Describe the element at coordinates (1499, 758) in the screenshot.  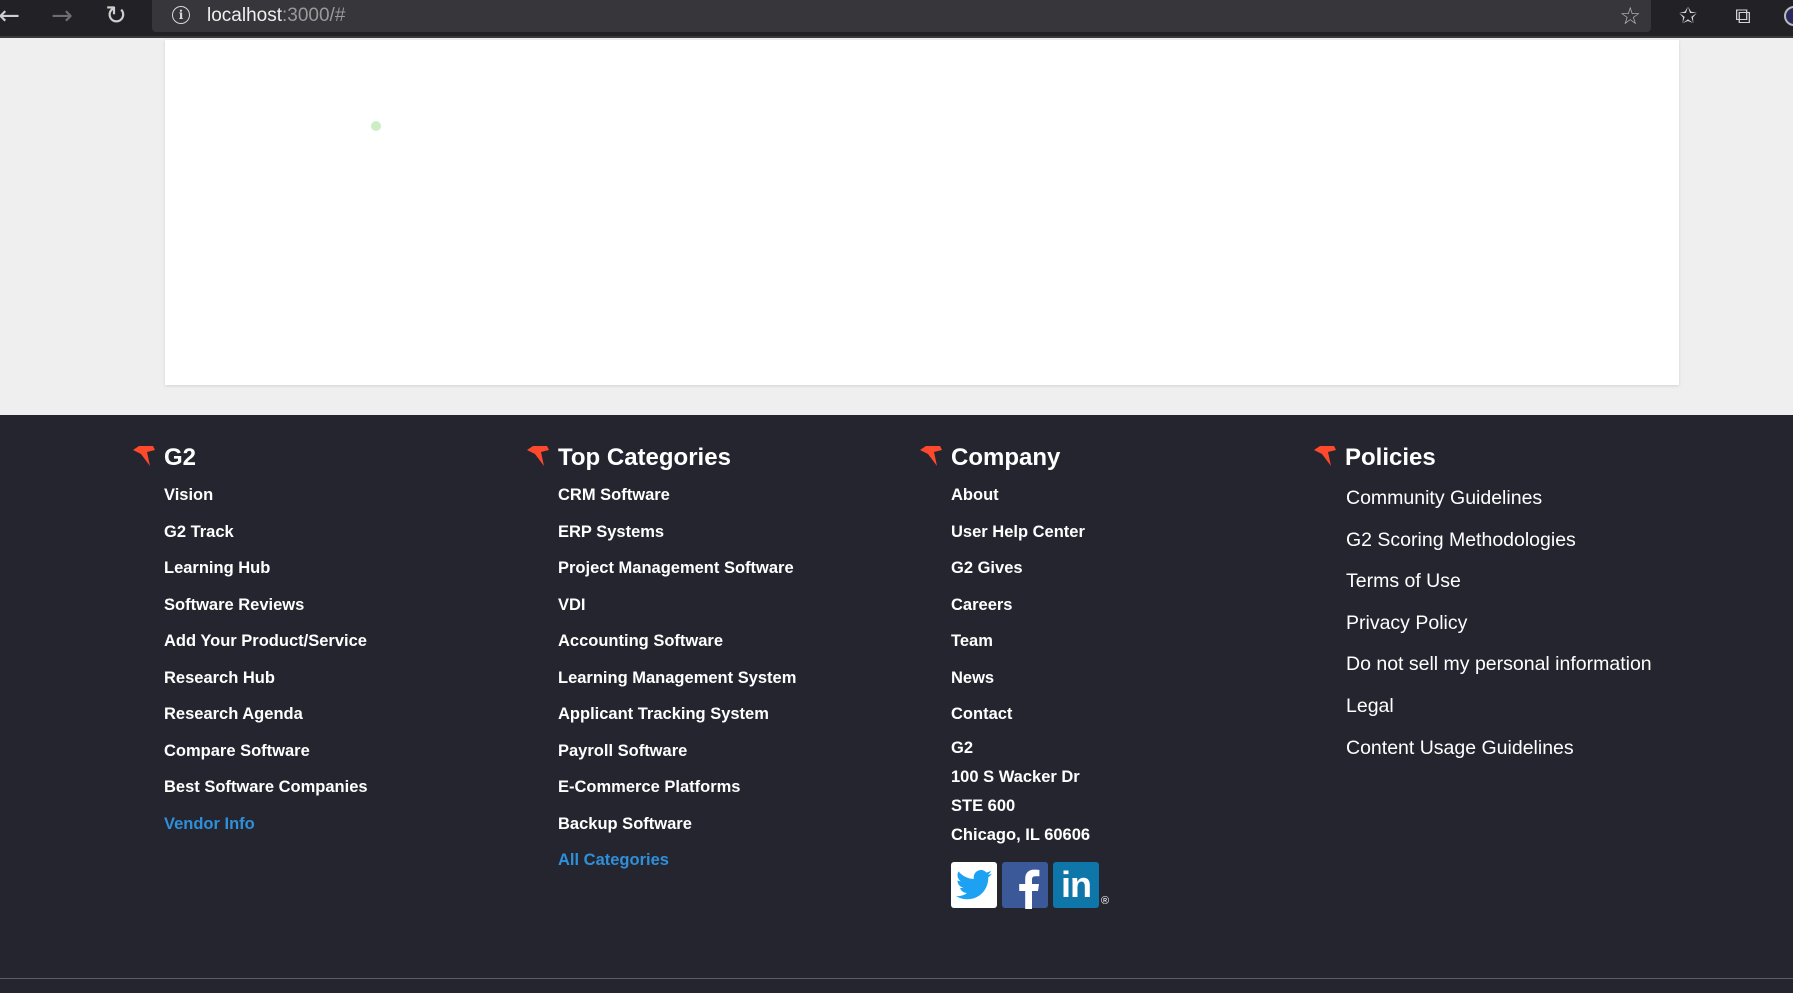
I see `footer-link-content-usage: Content Usage Guidelines` at that location.